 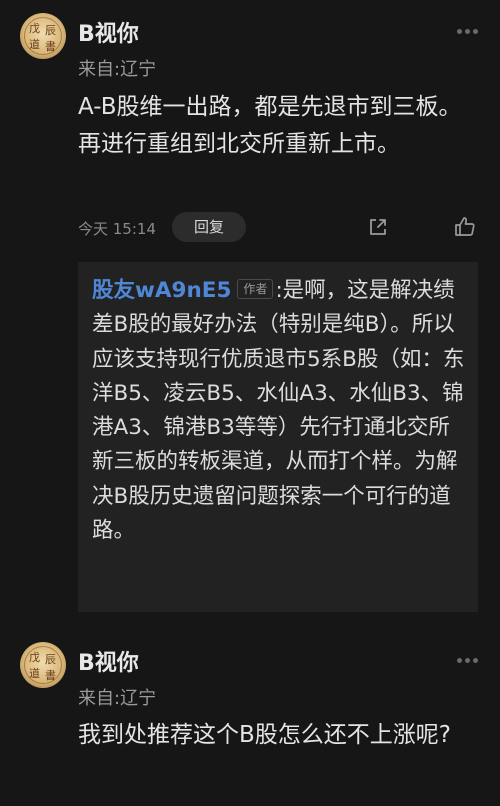 I want to click on quoted-reply-username: 股友wA9nE5, so click(x=161, y=290).